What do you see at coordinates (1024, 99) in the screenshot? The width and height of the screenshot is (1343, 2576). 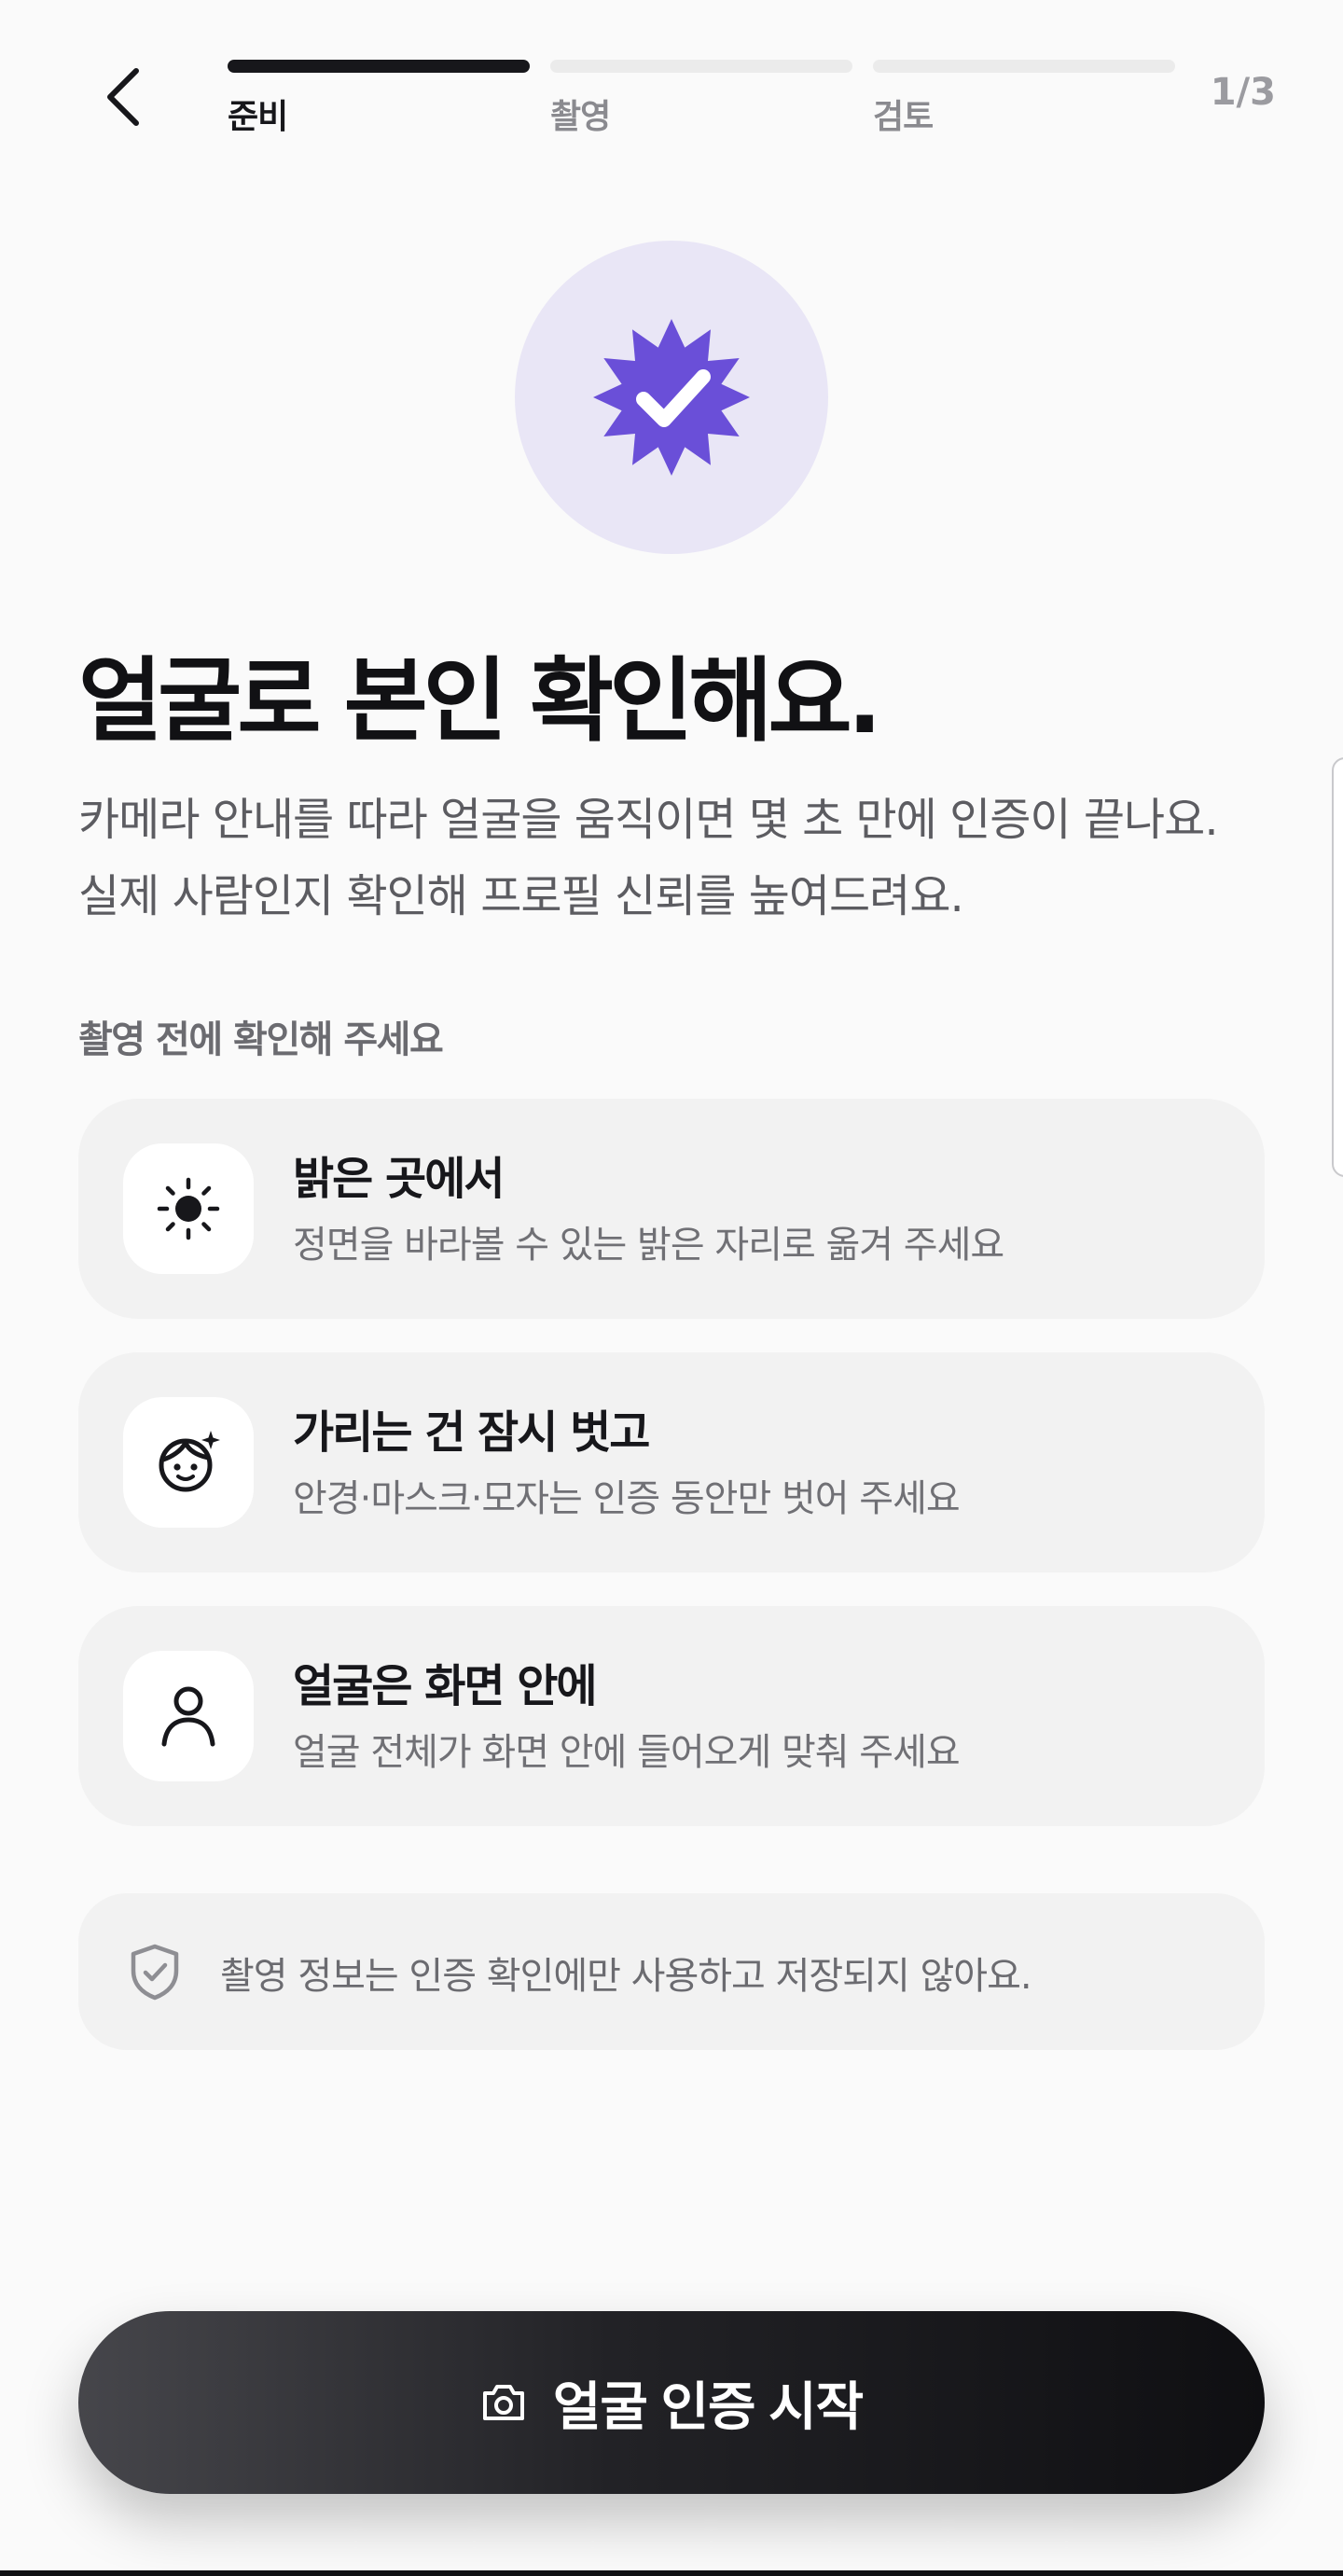 I see `step-review: 검토` at bounding box center [1024, 99].